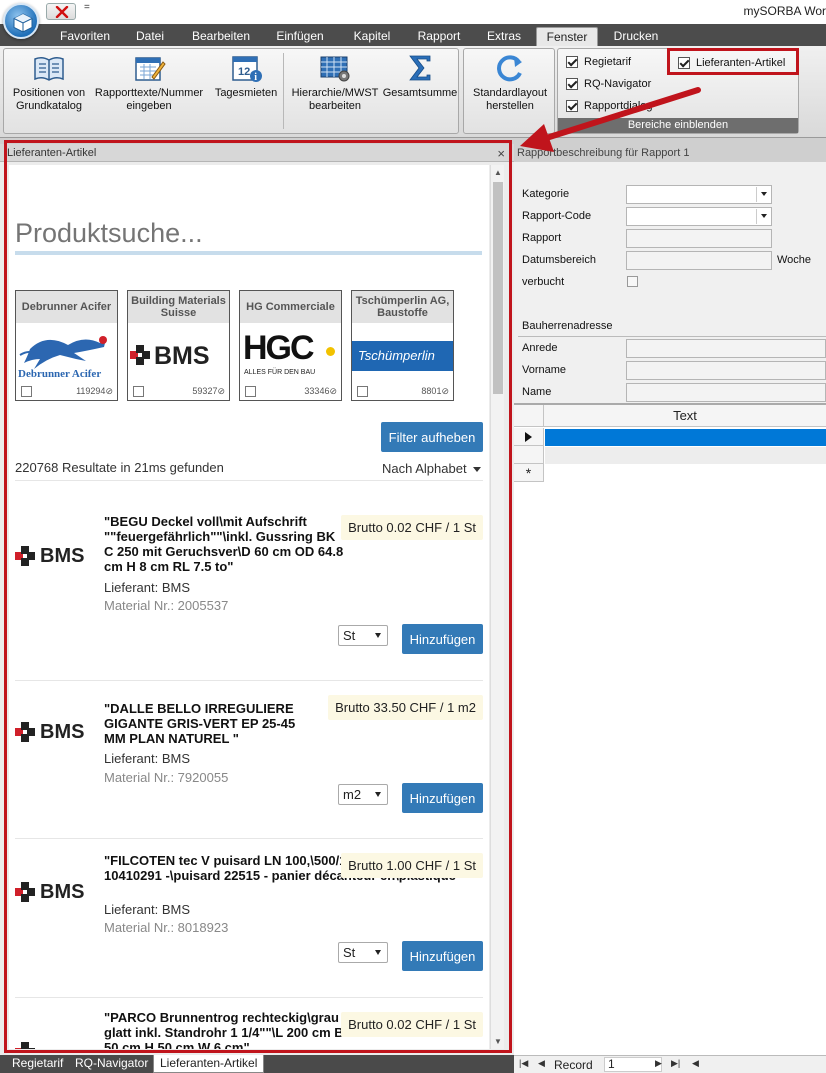  I want to click on annotation-arrow, so click(610, 119).